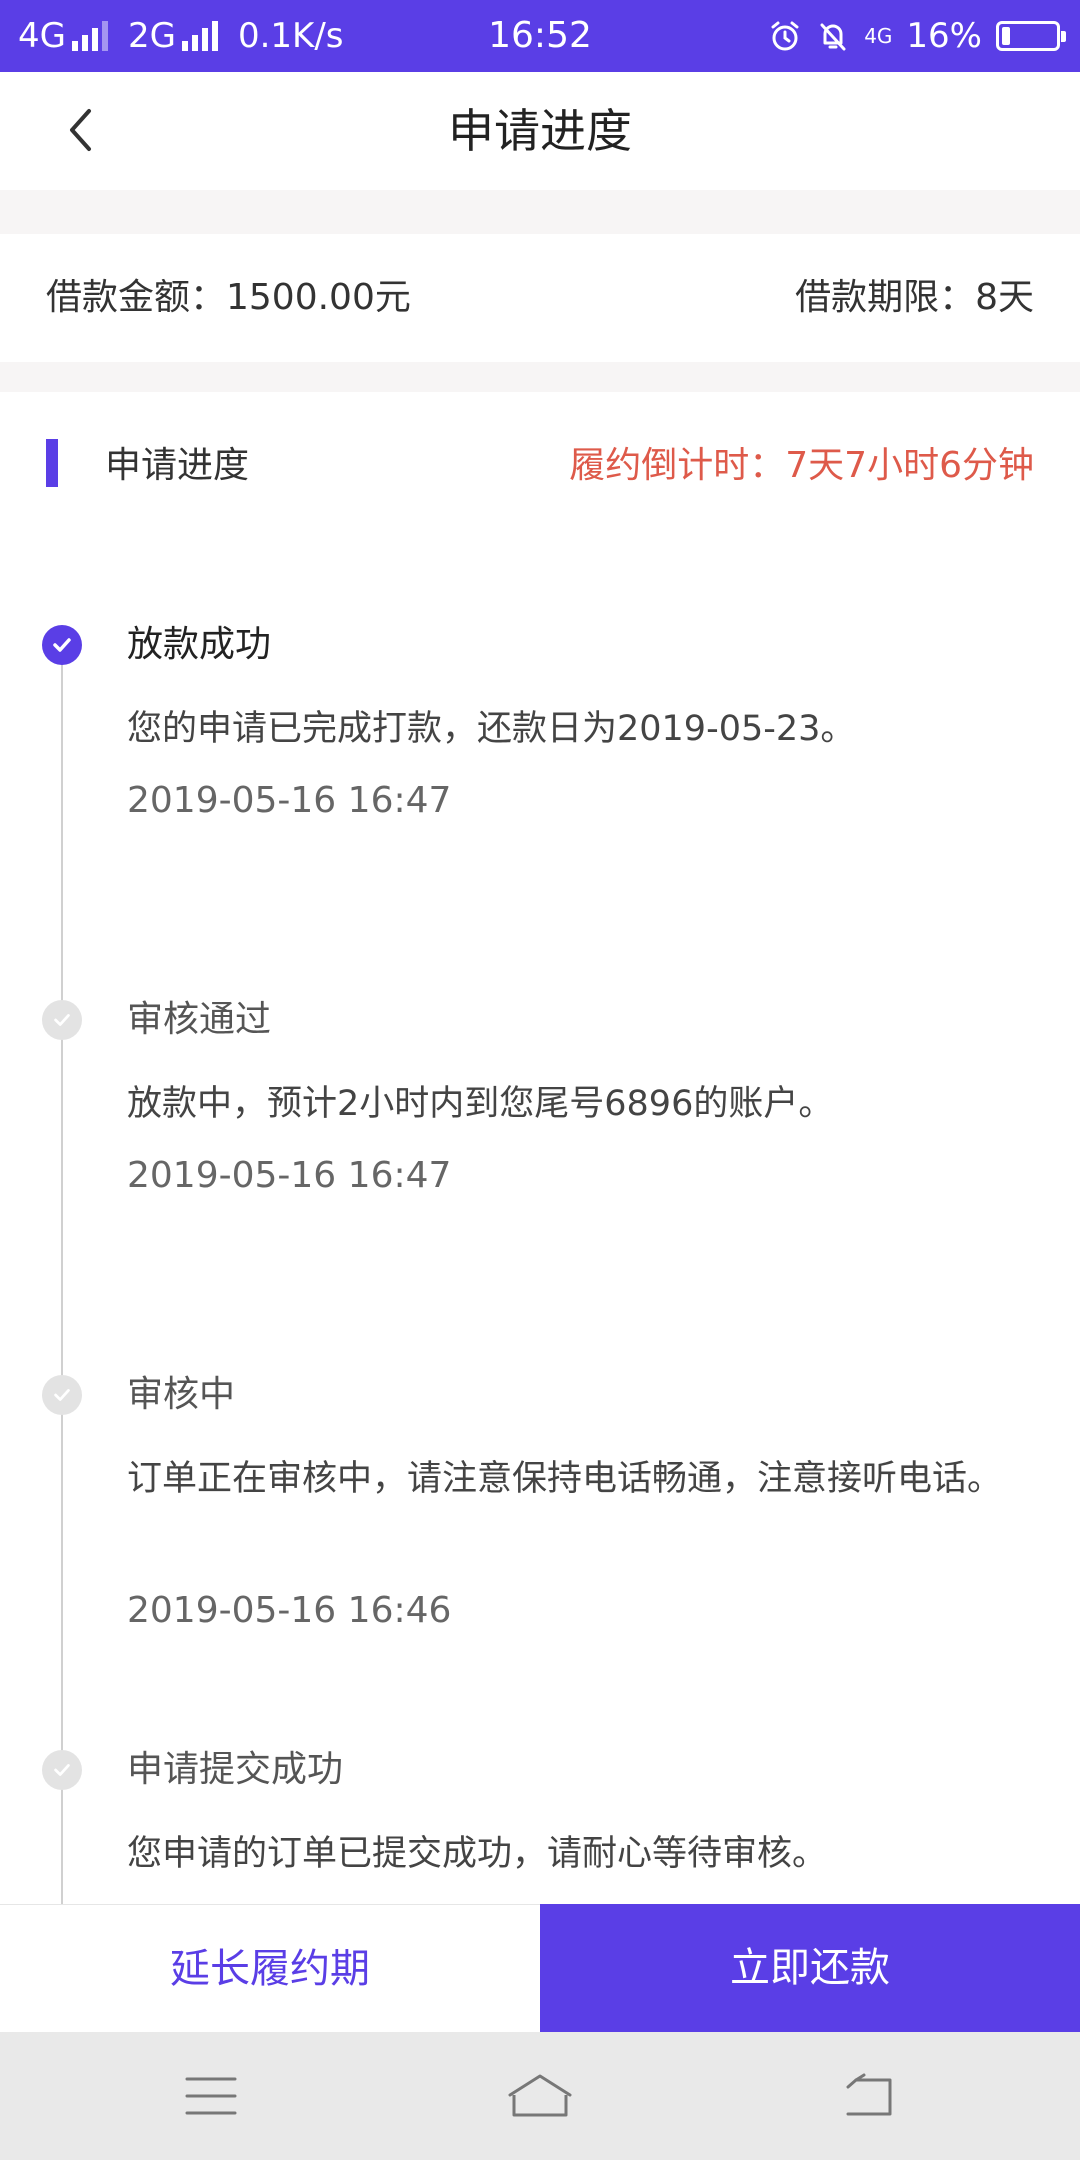 The width and height of the screenshot is (1080, 2160). I want to click on back-nav-button, so click(868, 2096).